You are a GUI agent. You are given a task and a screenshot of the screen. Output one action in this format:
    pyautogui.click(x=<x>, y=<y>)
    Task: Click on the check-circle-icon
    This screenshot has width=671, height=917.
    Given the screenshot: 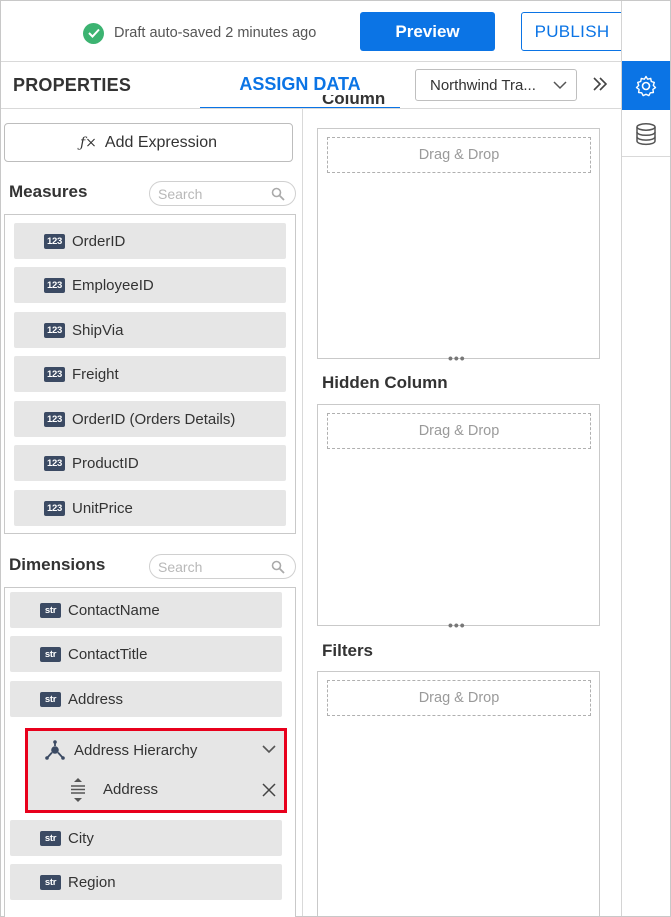 What is the action you would take?
    pyautogui.click(x=93, y=33)
    